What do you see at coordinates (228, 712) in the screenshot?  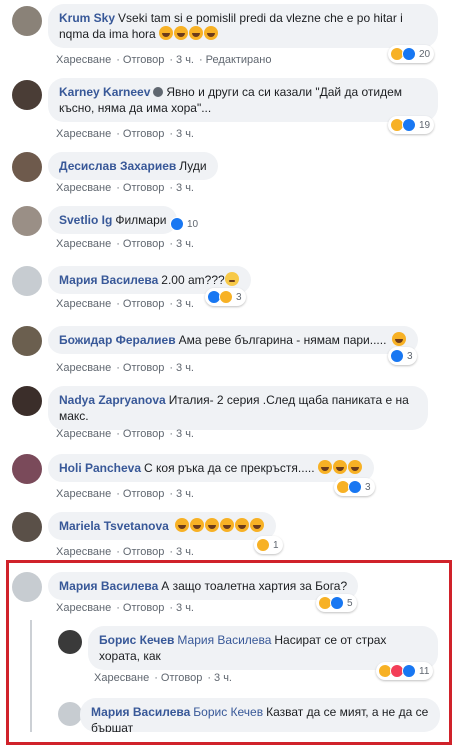 I see `mention-link: Борис Кечев` at bounding box center [228, 712].